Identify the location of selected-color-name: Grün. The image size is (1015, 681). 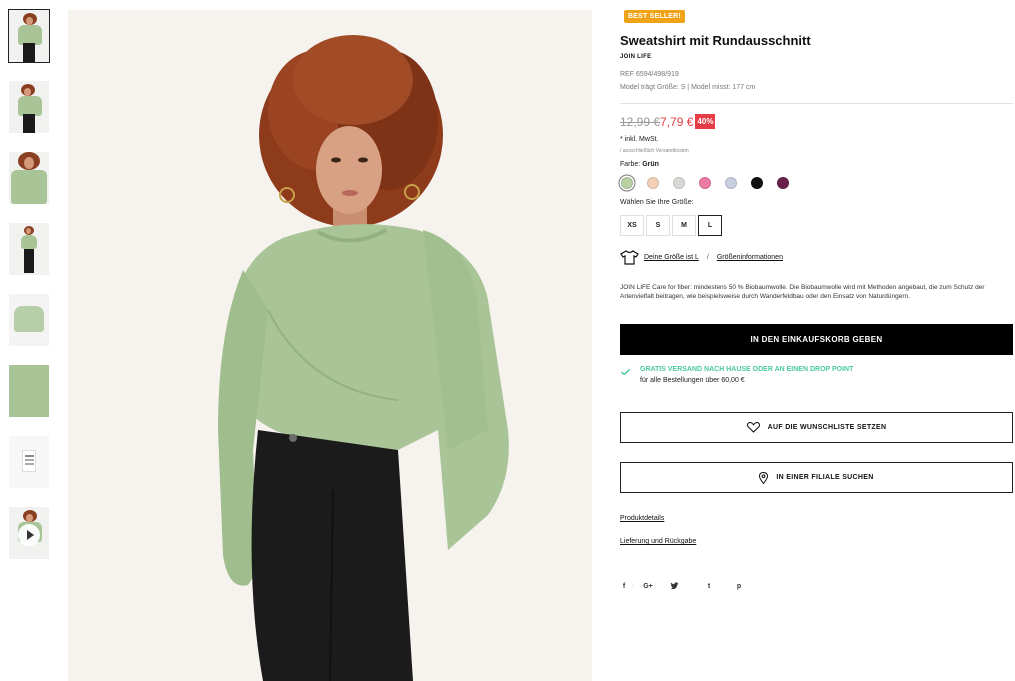
(650, 164).